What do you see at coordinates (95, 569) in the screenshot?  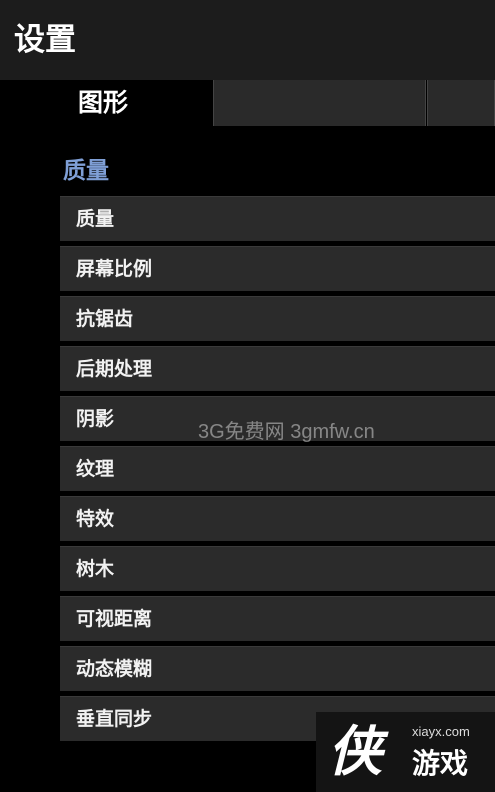 I see `setting-label: 树木` at bounding box center [95, 569].